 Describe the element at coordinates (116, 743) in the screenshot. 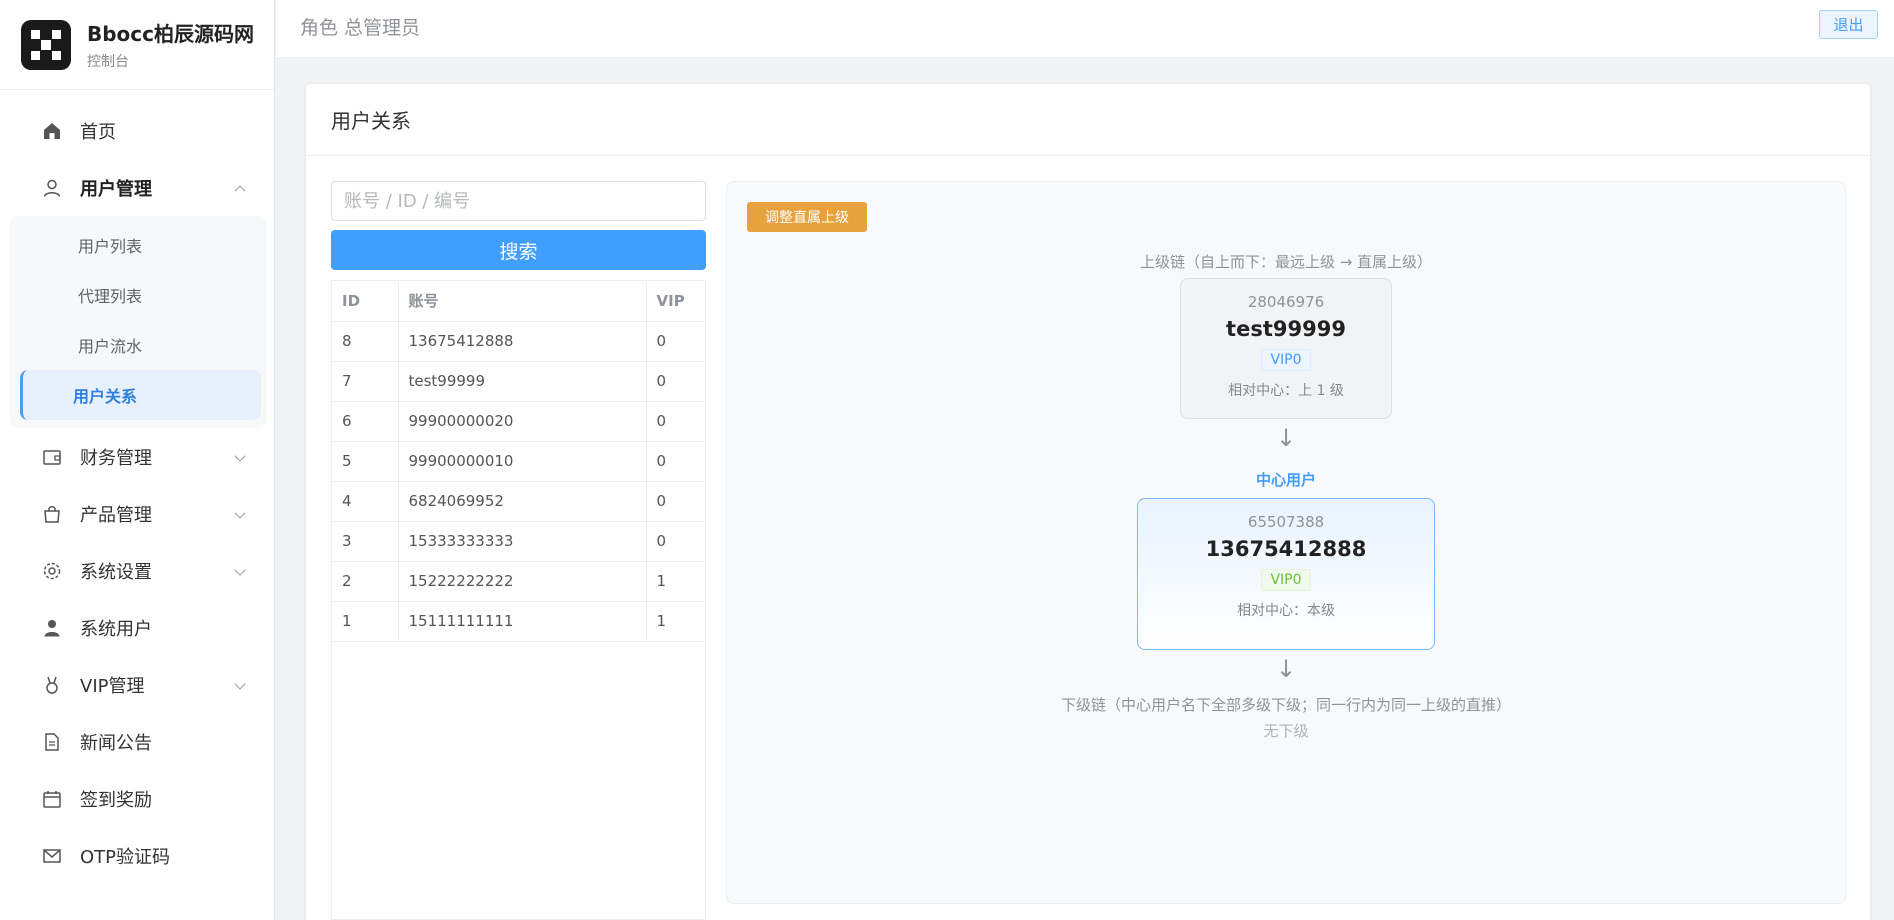

I see `sidebar-item-label: 新闻公告` at that location.